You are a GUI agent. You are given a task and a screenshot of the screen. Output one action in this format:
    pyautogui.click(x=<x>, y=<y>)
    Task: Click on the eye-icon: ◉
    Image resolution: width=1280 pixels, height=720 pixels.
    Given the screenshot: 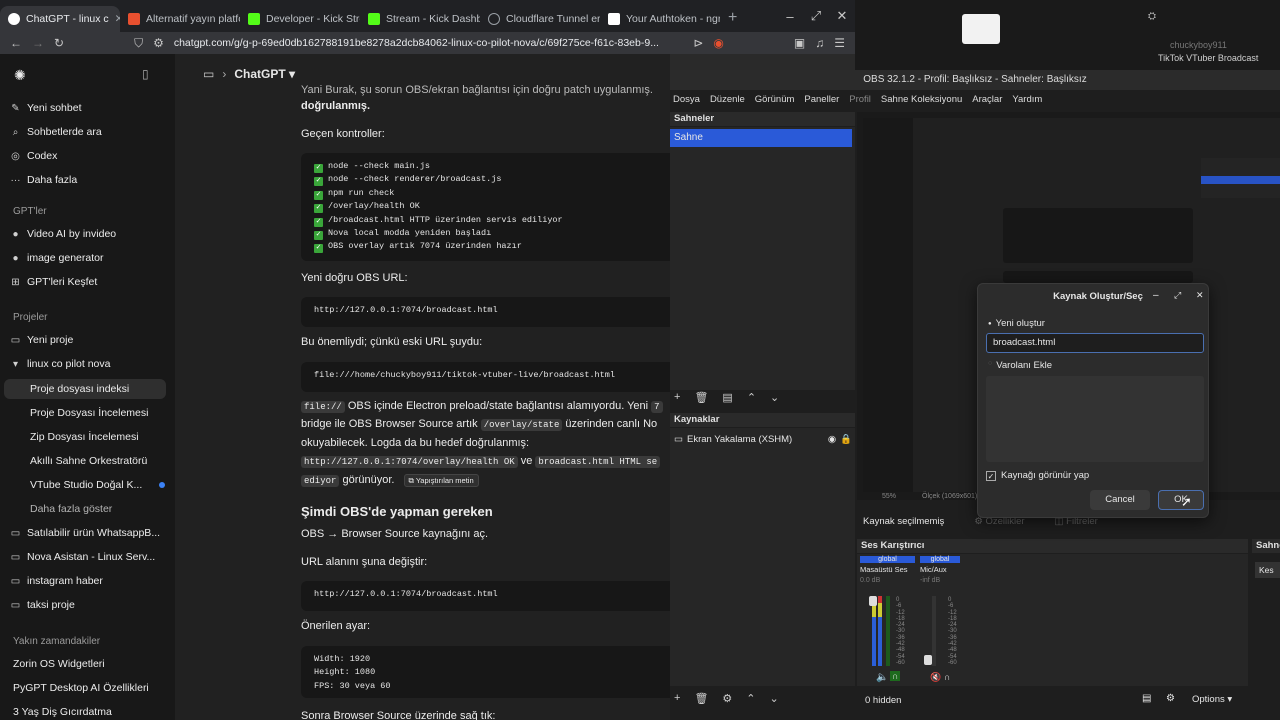 What is the action you would take?
    pyautogui.click(x=832, y=439)
    